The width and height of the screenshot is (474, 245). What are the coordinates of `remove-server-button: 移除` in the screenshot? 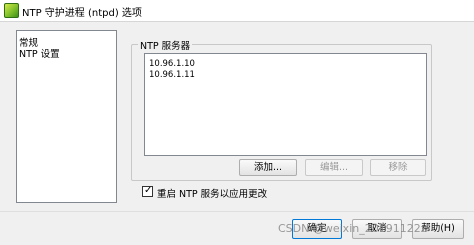 It's located at (398, 167).